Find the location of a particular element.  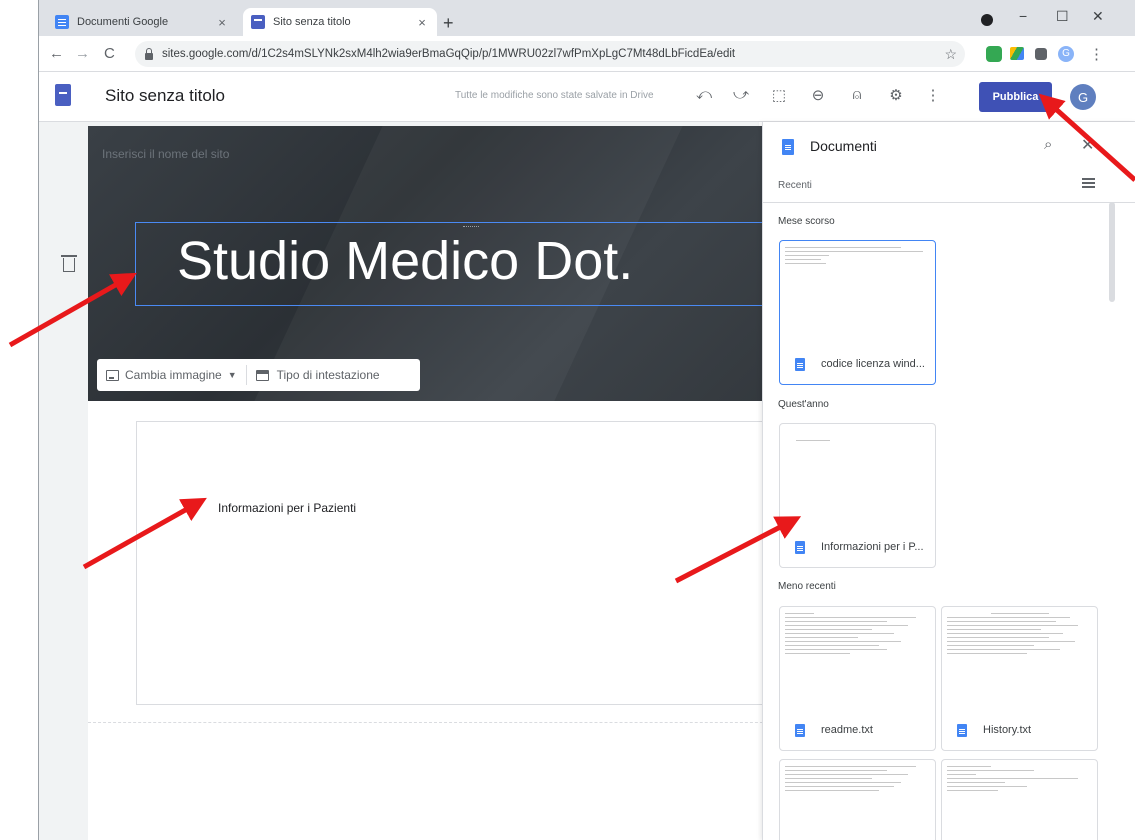

sites-favicon-icon is located at coordinates (258, 22).